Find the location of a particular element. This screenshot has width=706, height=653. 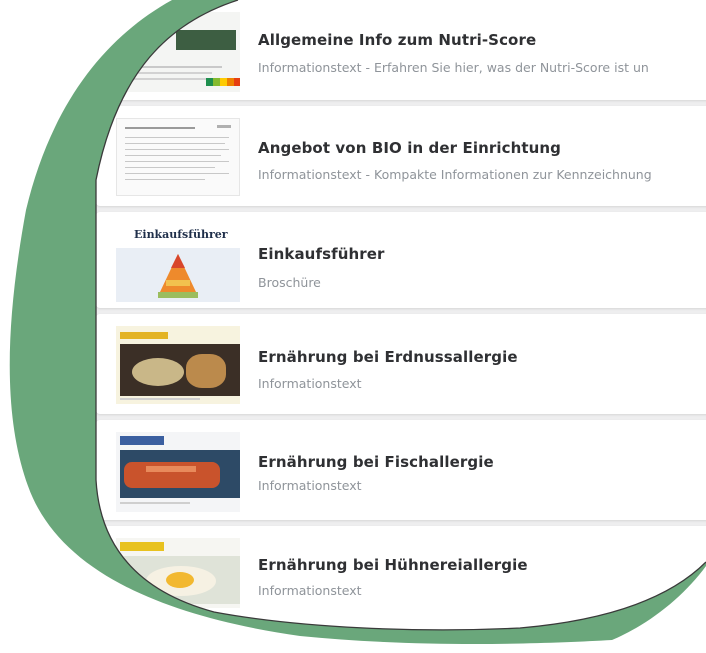

item-title: Ernährung bei Fischallergie is located at coordinates (376, 462).